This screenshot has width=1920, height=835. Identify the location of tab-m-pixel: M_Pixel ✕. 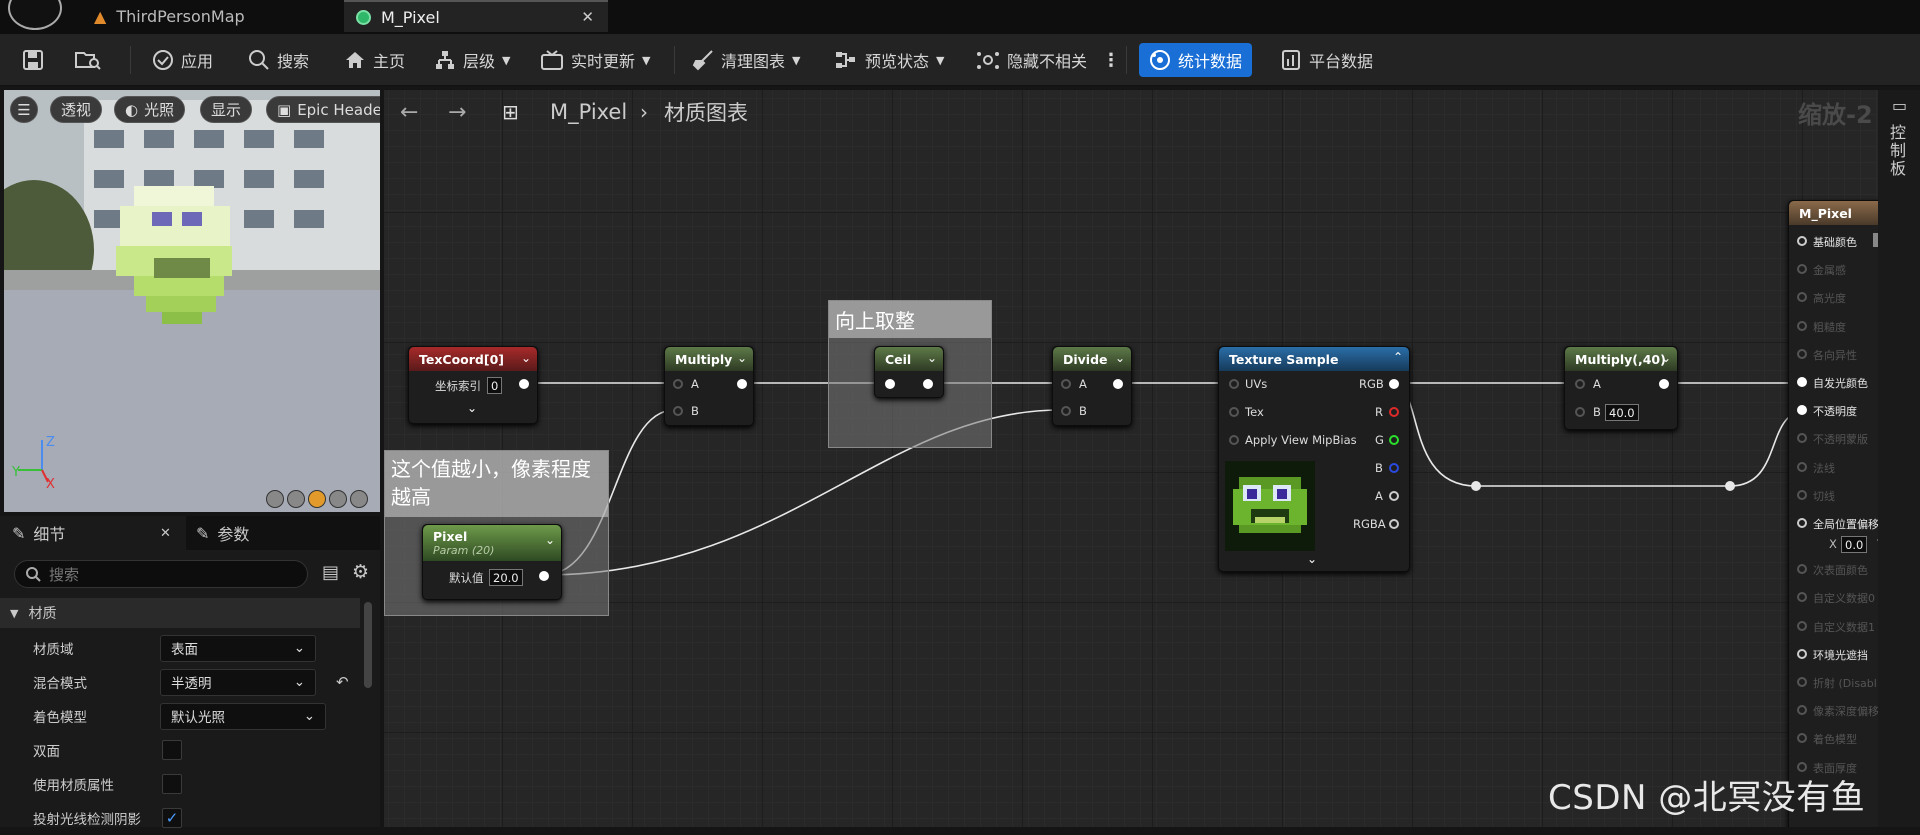
(476, 16).